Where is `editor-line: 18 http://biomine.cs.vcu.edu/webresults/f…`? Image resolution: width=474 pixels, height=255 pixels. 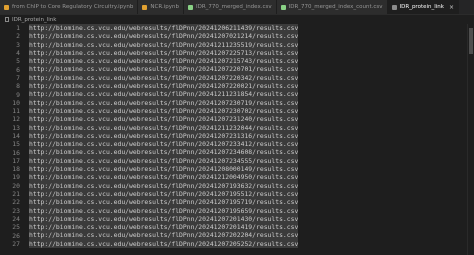
editor-line: 18 http://biomine.cs.vcu.edu/webresults/f… is located at coordinates (237, 169).